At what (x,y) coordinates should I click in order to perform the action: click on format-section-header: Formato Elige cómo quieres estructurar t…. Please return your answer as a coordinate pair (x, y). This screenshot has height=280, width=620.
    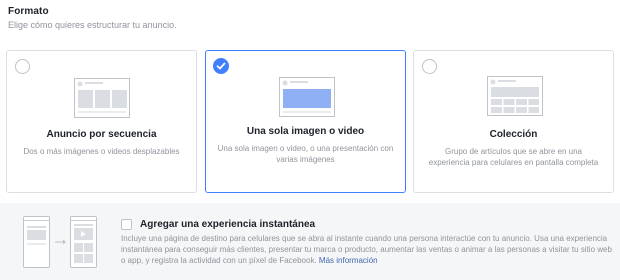
    Looking at the image, I should click on (92, 18).